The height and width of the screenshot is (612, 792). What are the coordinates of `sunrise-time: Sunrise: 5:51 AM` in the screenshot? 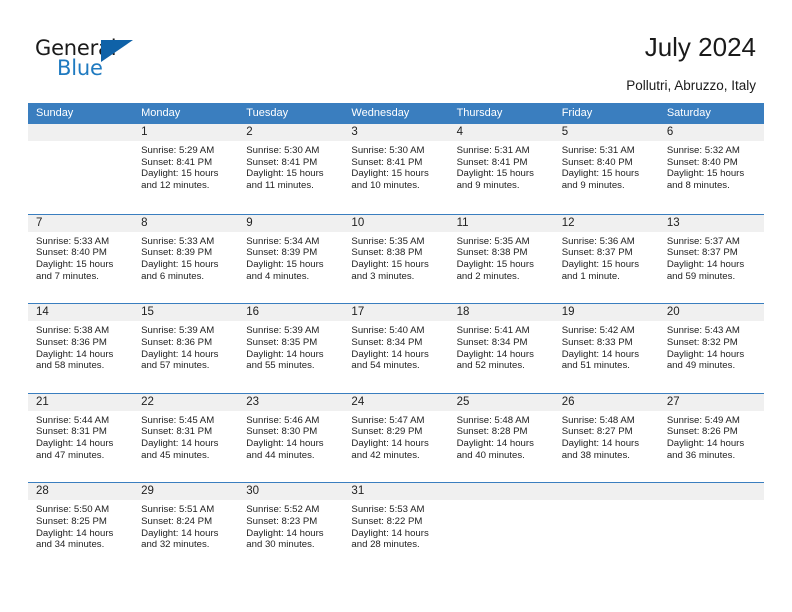 It's located at (178, 510).